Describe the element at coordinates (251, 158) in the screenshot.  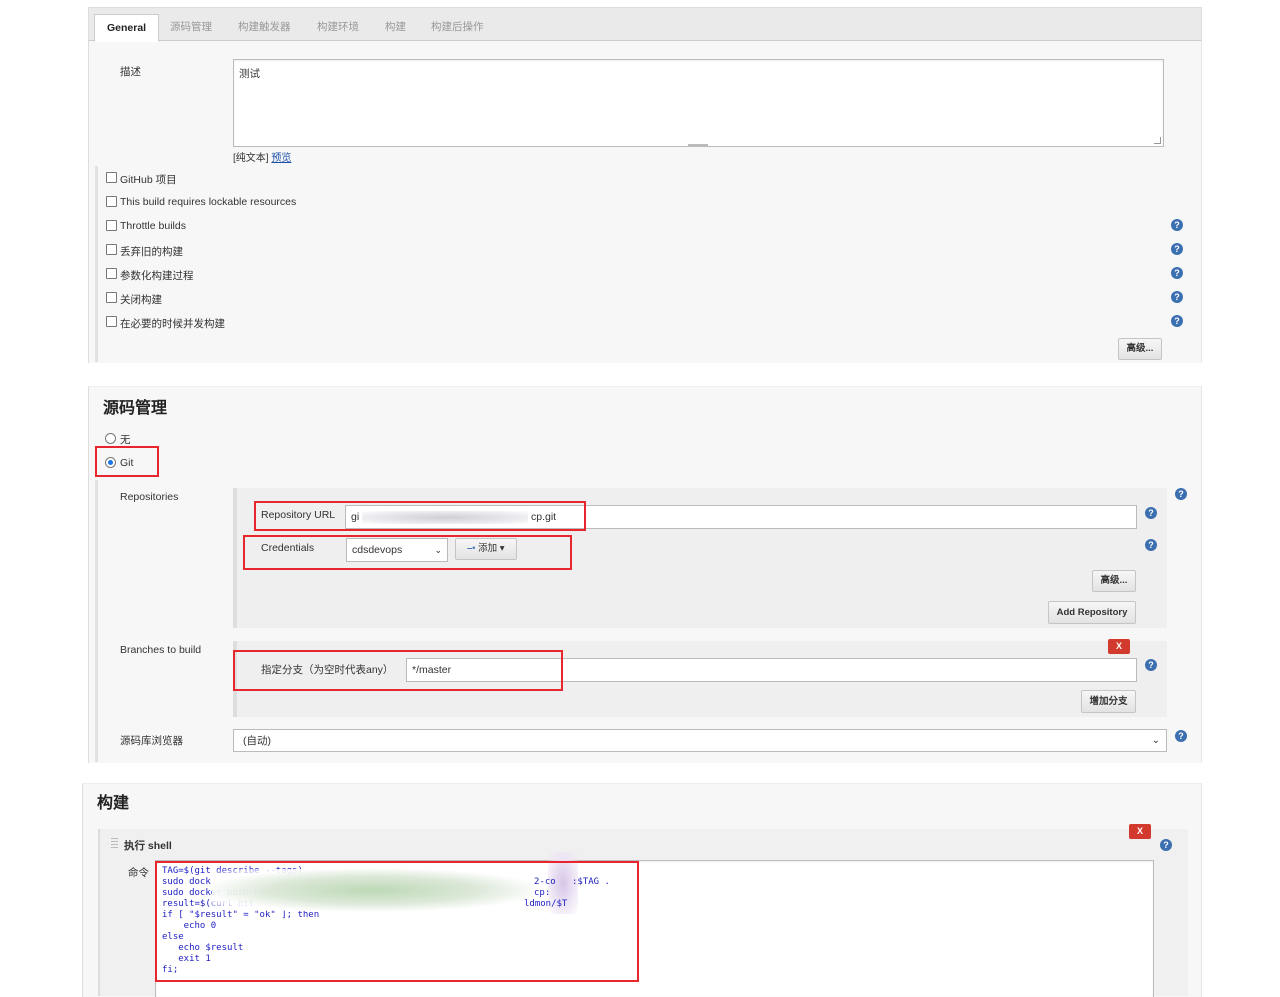
I see `plain-text-tag: [纯文本]` at that location.